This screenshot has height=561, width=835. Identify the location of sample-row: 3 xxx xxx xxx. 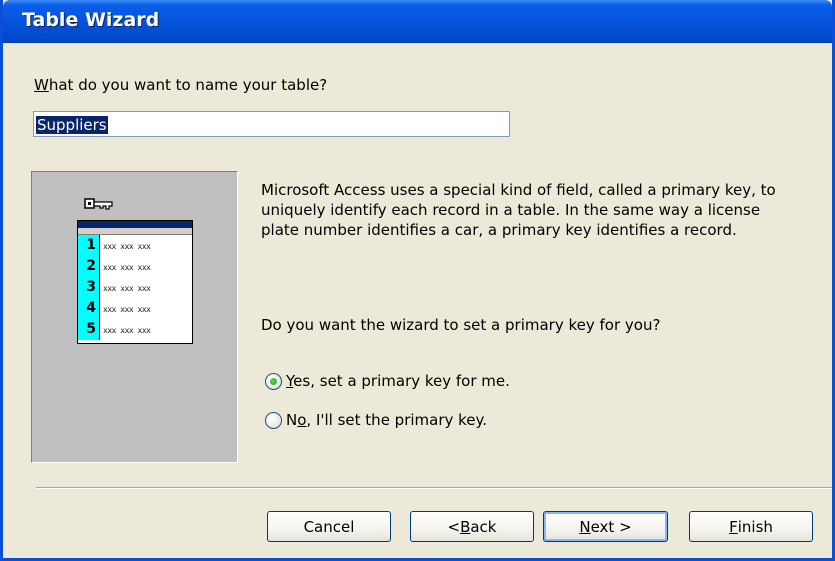
(135, 287).